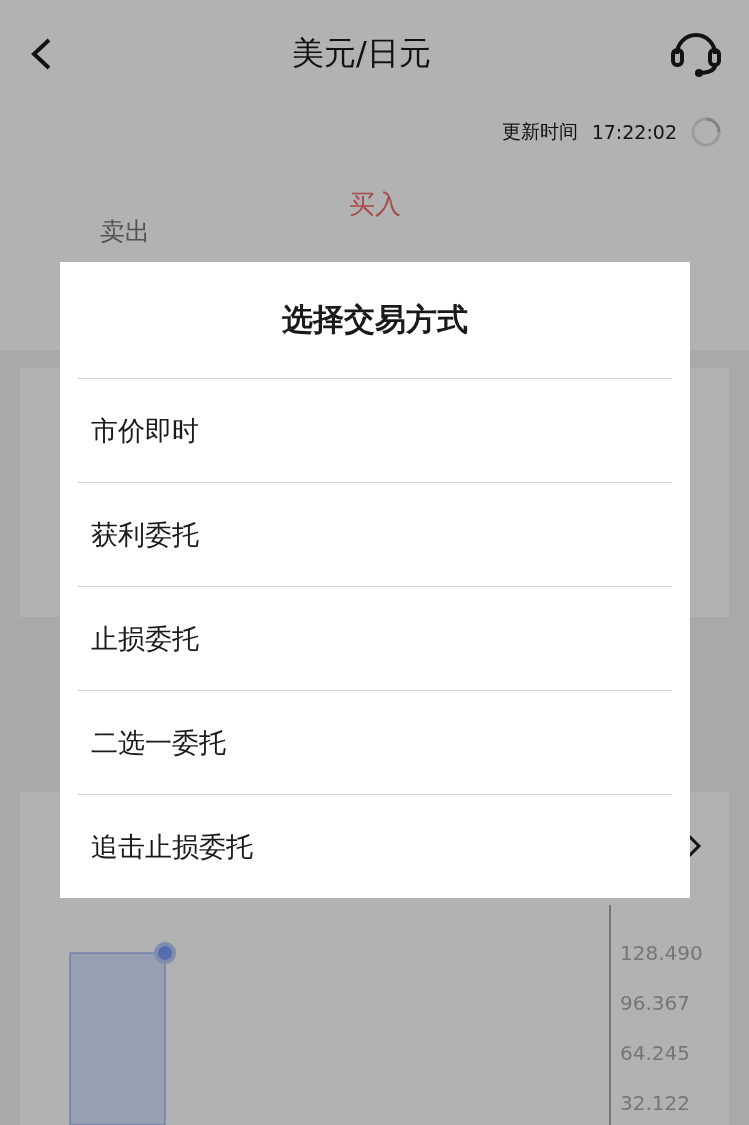  Describe the element at coordinates (655, 1003) in the screenshot. I see `axis-label: 96.367` at that location.